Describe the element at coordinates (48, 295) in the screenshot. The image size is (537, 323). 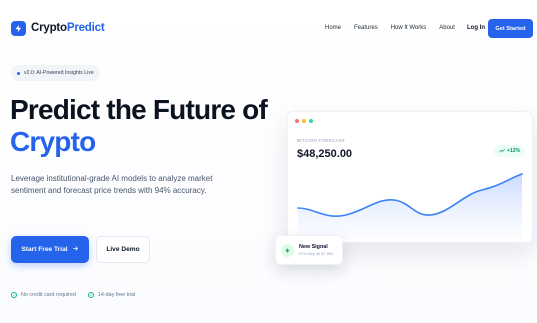
I see `perk-label: No credit card required` at that location.